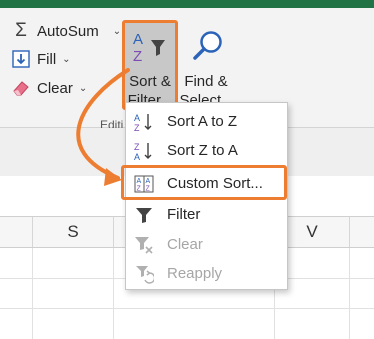  What do you see at coordinates (204, 182) in the screenshot?
I see `custom-sort-highlight` at bounding box center [204, 182].